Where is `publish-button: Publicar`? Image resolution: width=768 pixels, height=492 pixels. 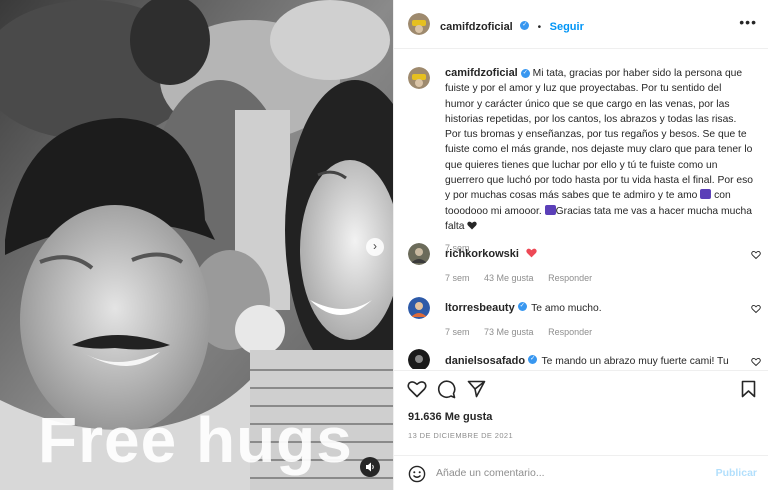 publish-button: Publicar is located at coordinates (736, 473).